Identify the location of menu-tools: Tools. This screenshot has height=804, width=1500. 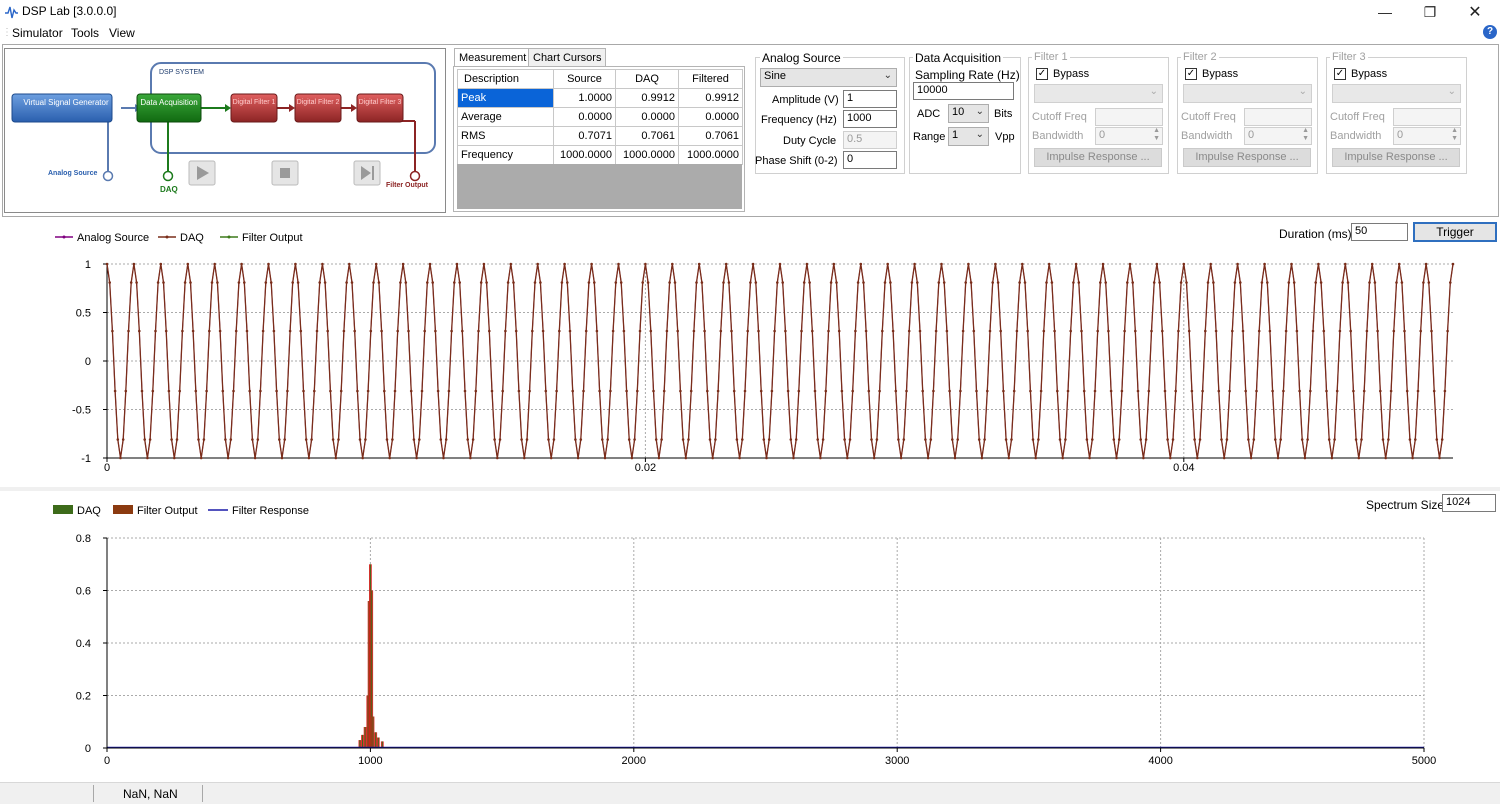
(85, 33).